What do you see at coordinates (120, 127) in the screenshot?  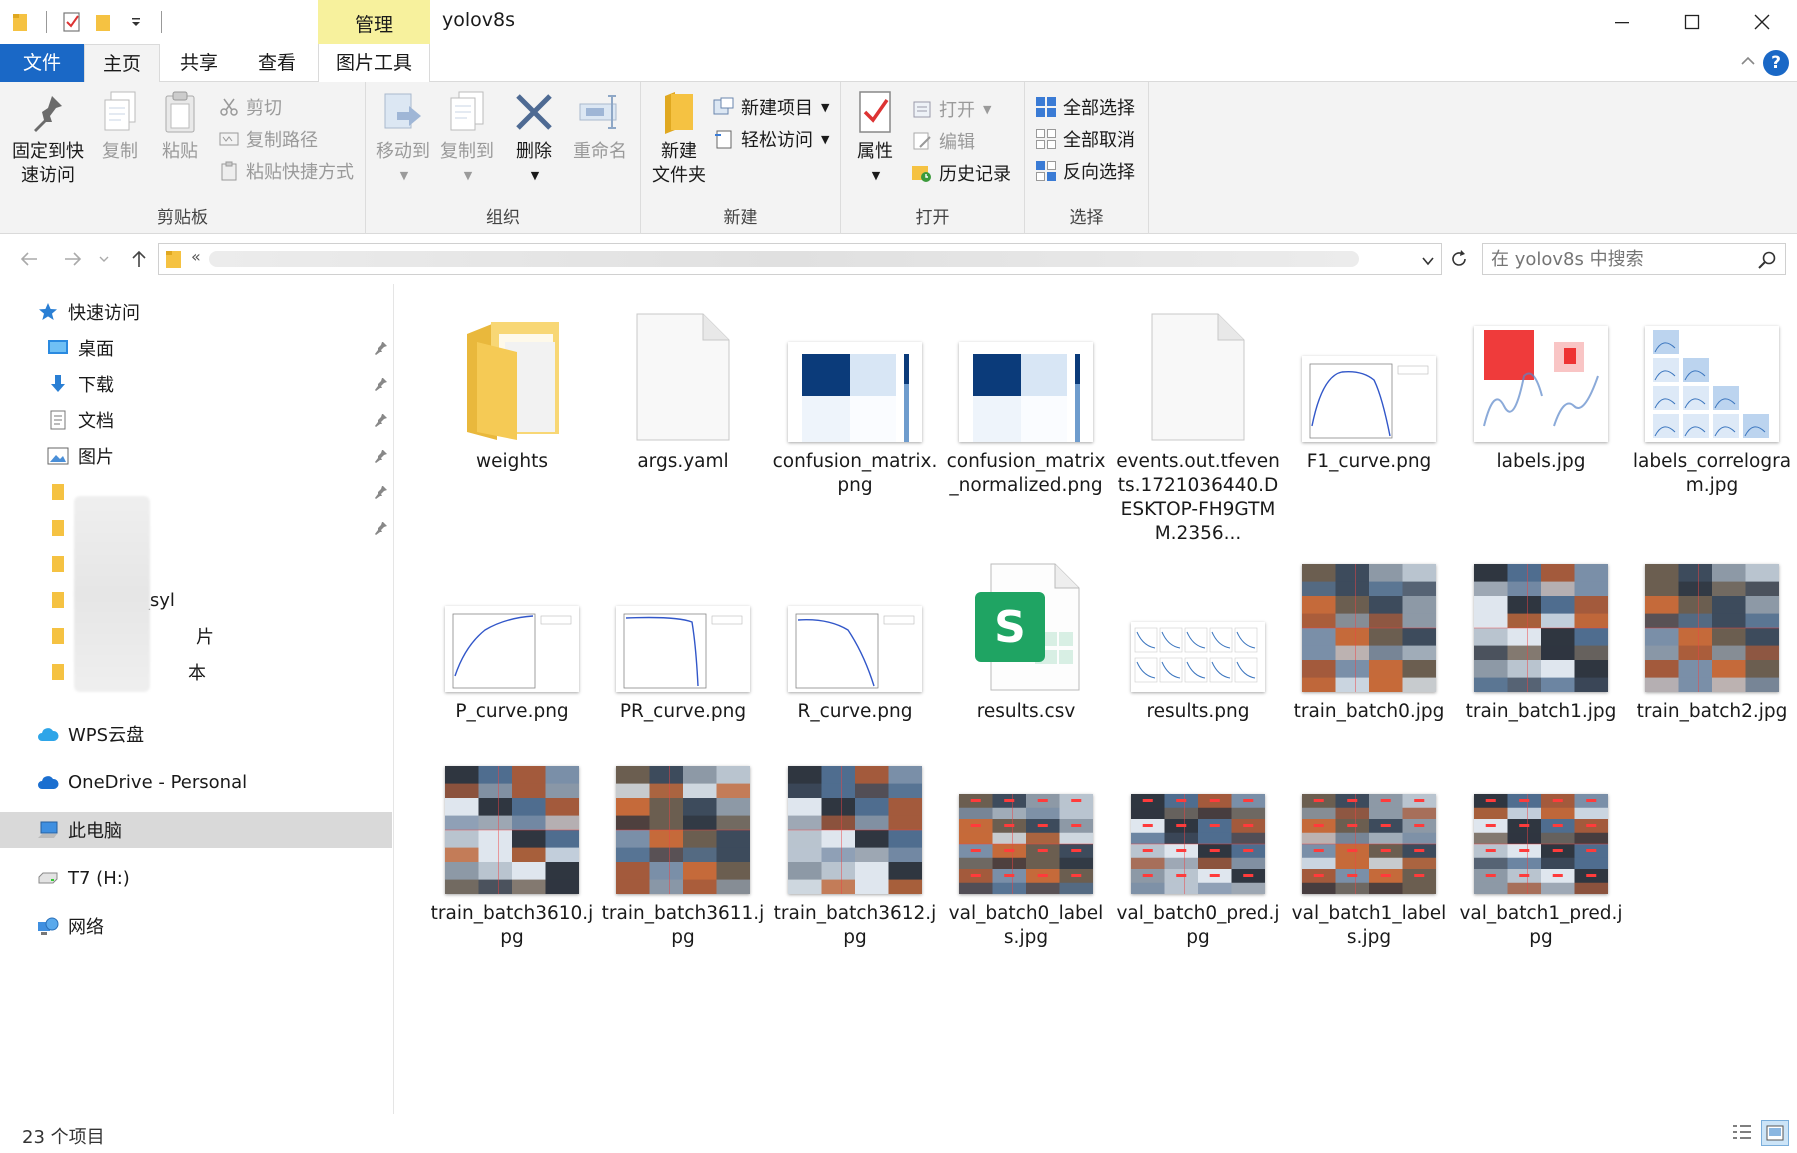 I see `copy-button: 复制` at bounding box center [120, 127].